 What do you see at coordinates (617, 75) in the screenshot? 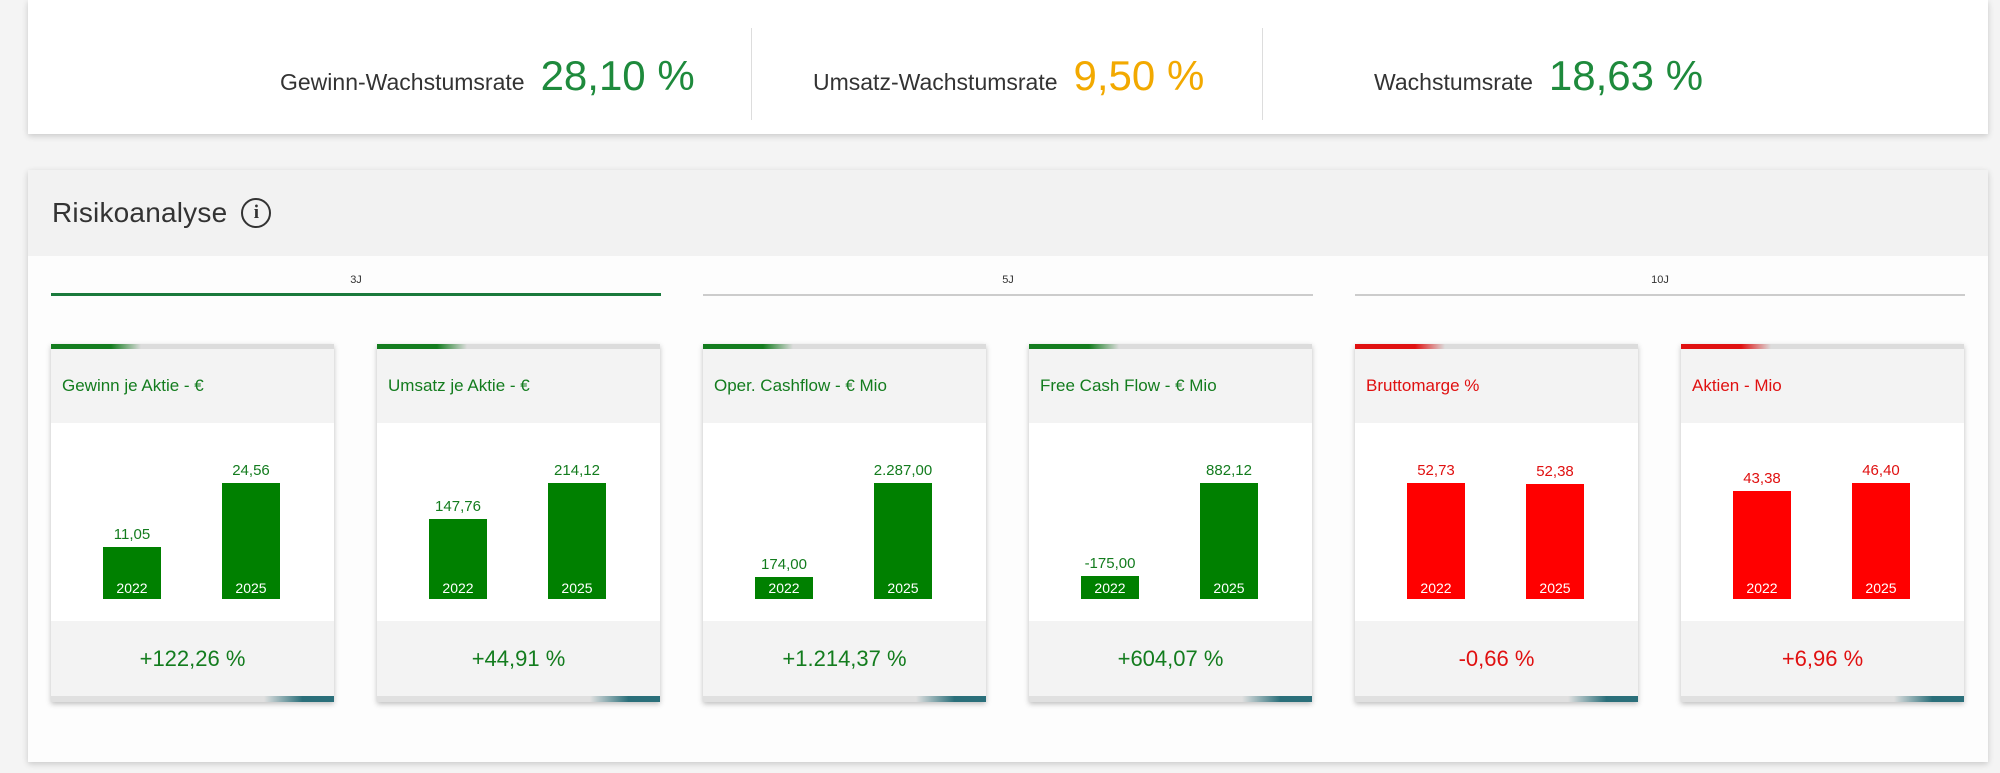
I see `growth-value: 28,10 %` at bounding box center [617, 75].